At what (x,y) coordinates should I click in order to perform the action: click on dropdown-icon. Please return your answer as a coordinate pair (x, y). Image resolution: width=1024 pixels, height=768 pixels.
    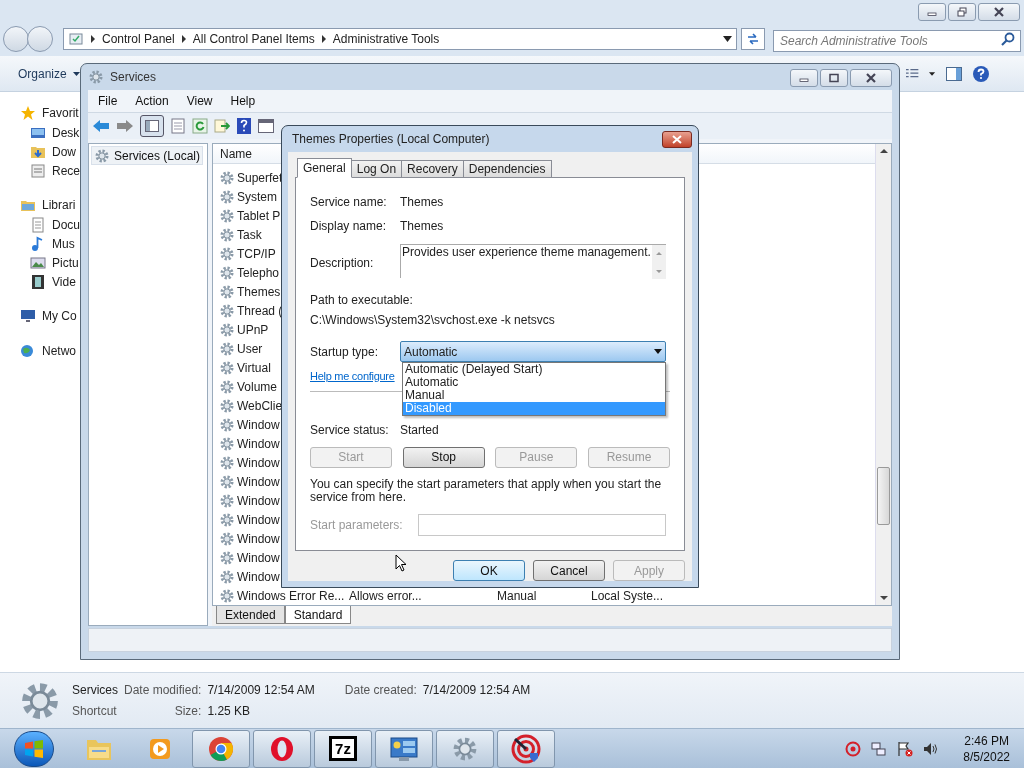
    Looking at the image, I should click on (727, 39).